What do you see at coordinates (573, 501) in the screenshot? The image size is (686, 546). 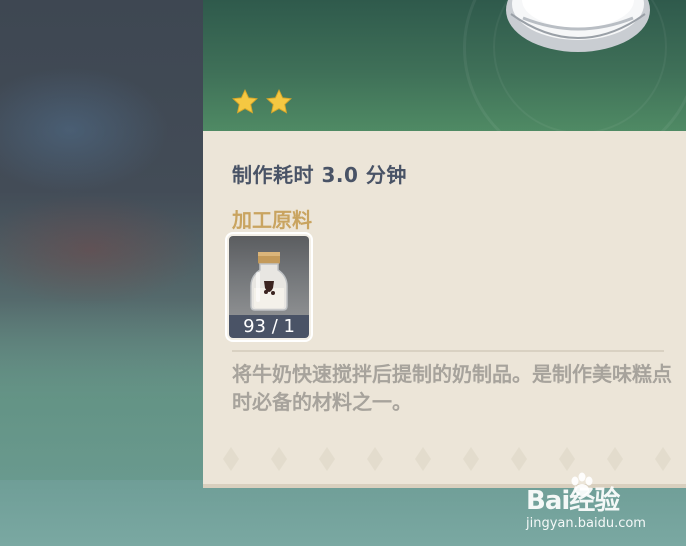 I see `watermark-logo: Bai经验` at bounding box center [573, 501].